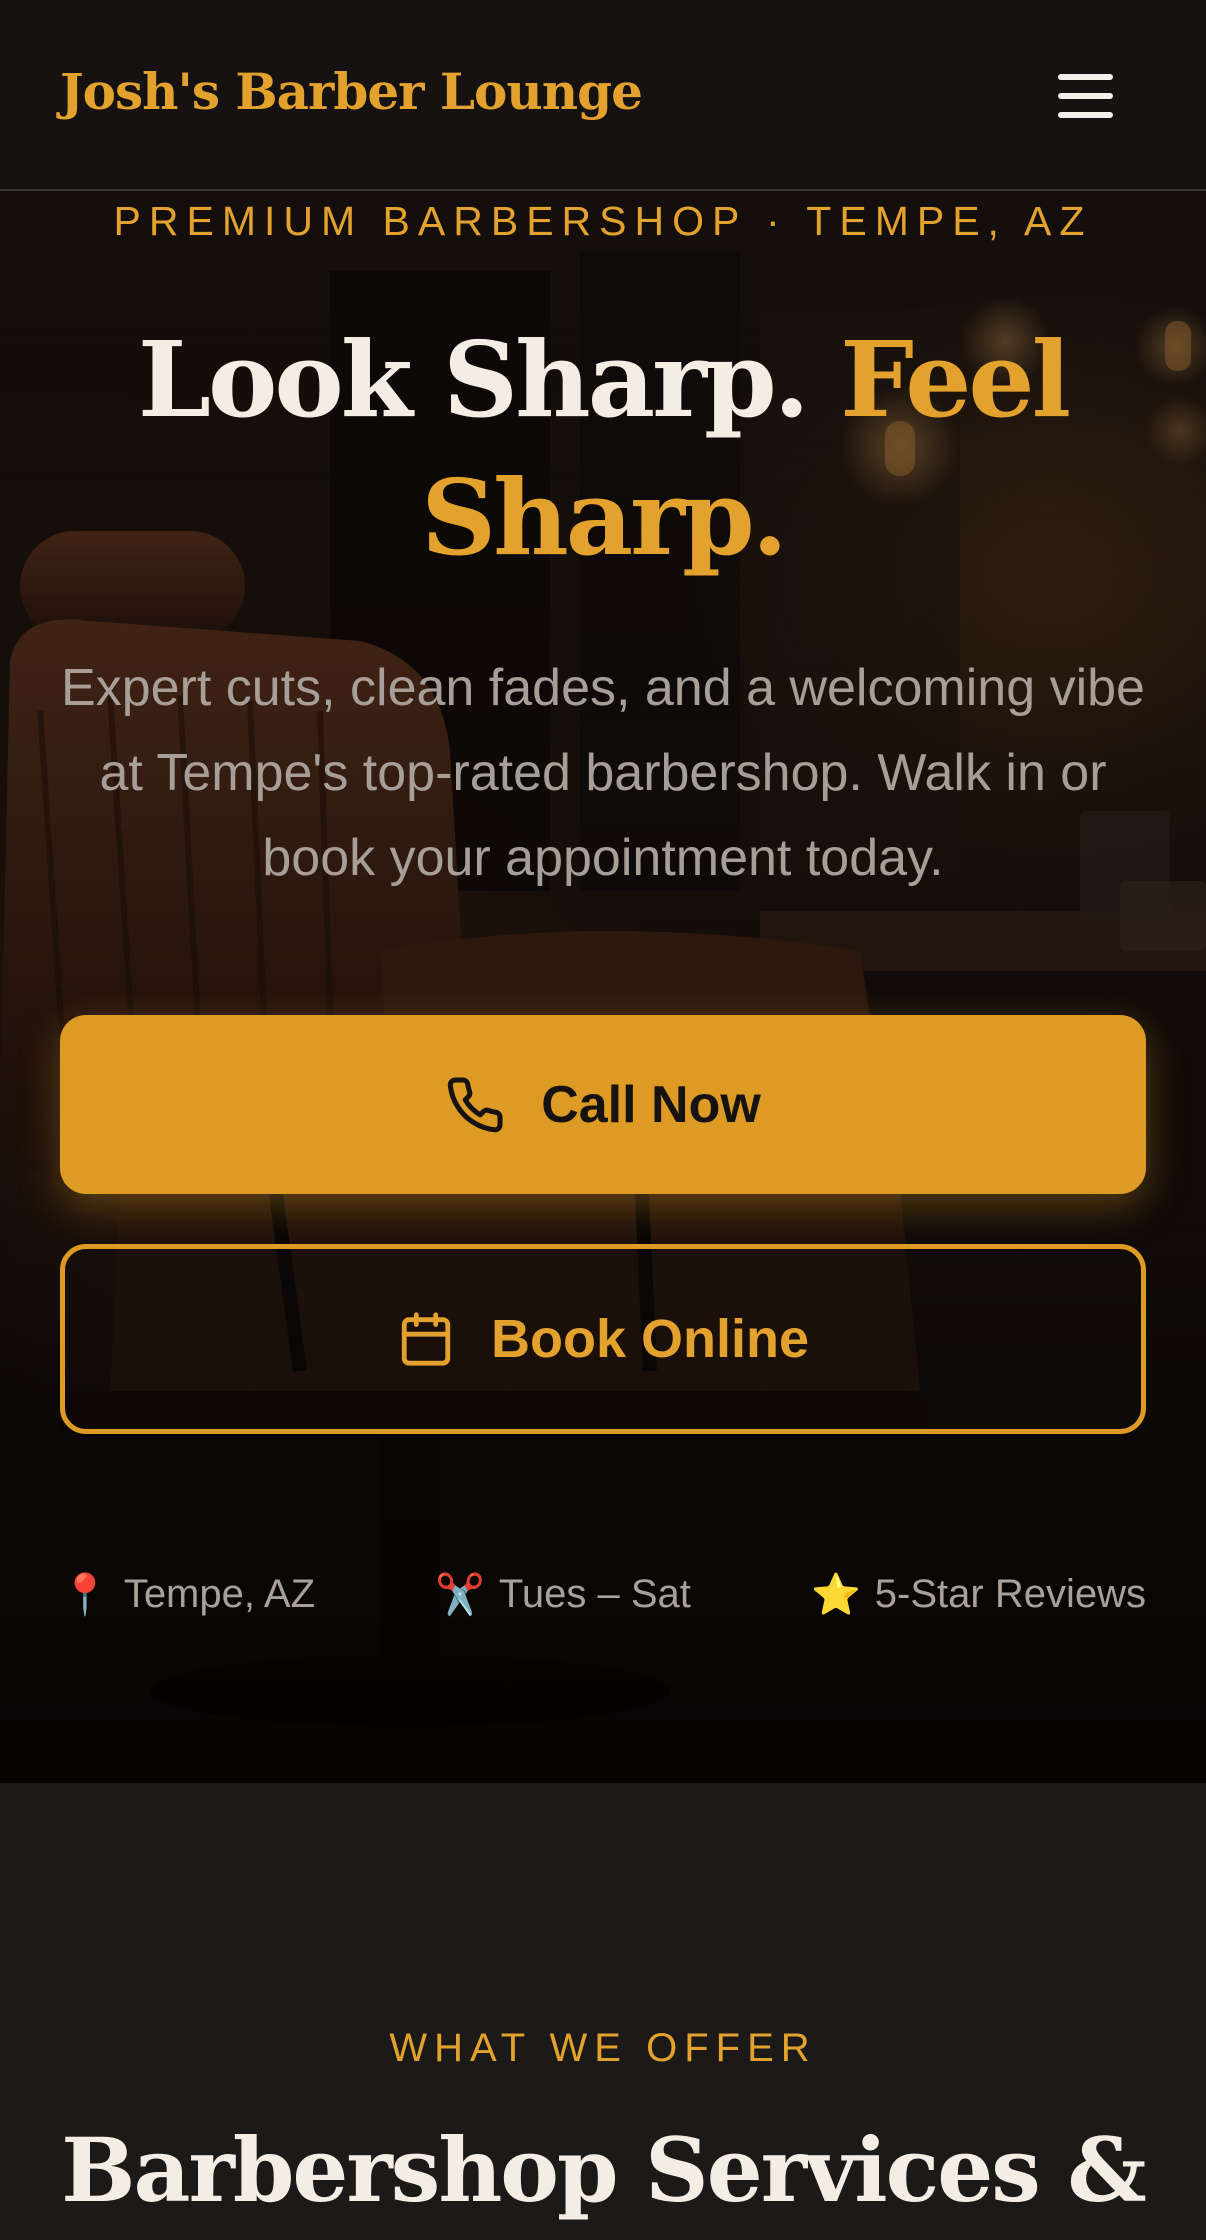 Image resolution: width=1206 pixels, height=2240 pixels. I want to click on reviews-text: 5-Star Reviews, so click(1010, 1594).